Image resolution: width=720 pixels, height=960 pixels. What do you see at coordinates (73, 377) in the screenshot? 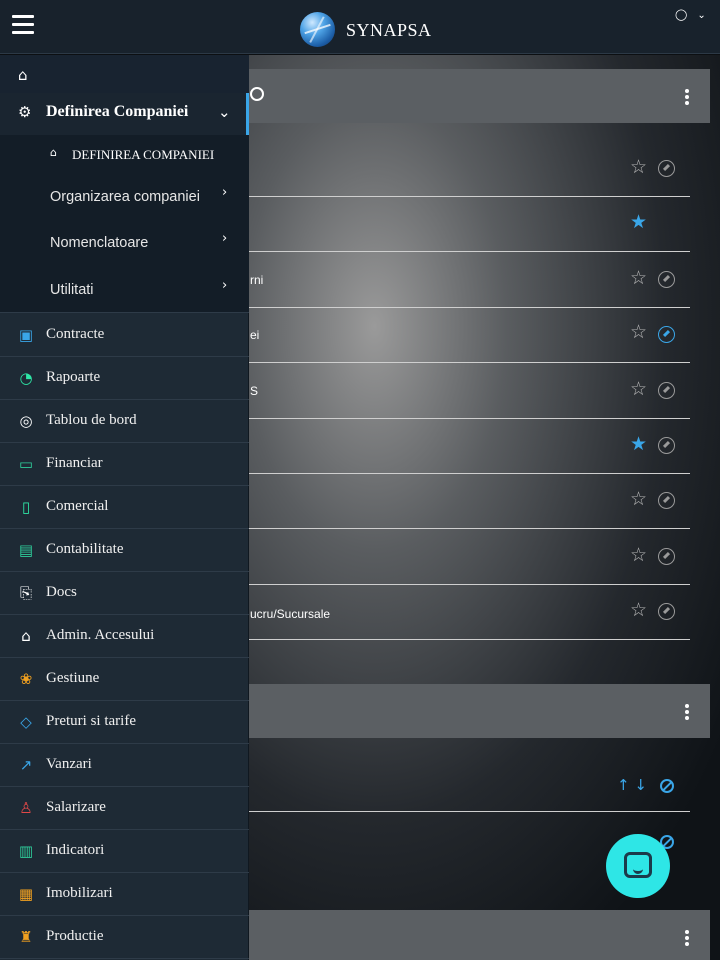
I see `sidebar-item-label: Rapoarte` at bounding box center [73, 377].